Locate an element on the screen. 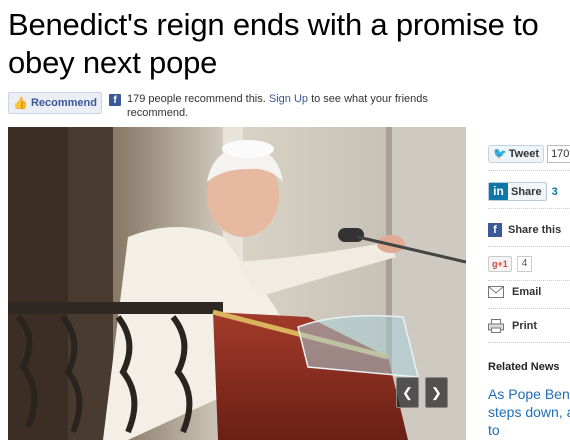 This screenshot has width=570, height=440. googleplus-count: 4 is located at coordinates (524, 263).